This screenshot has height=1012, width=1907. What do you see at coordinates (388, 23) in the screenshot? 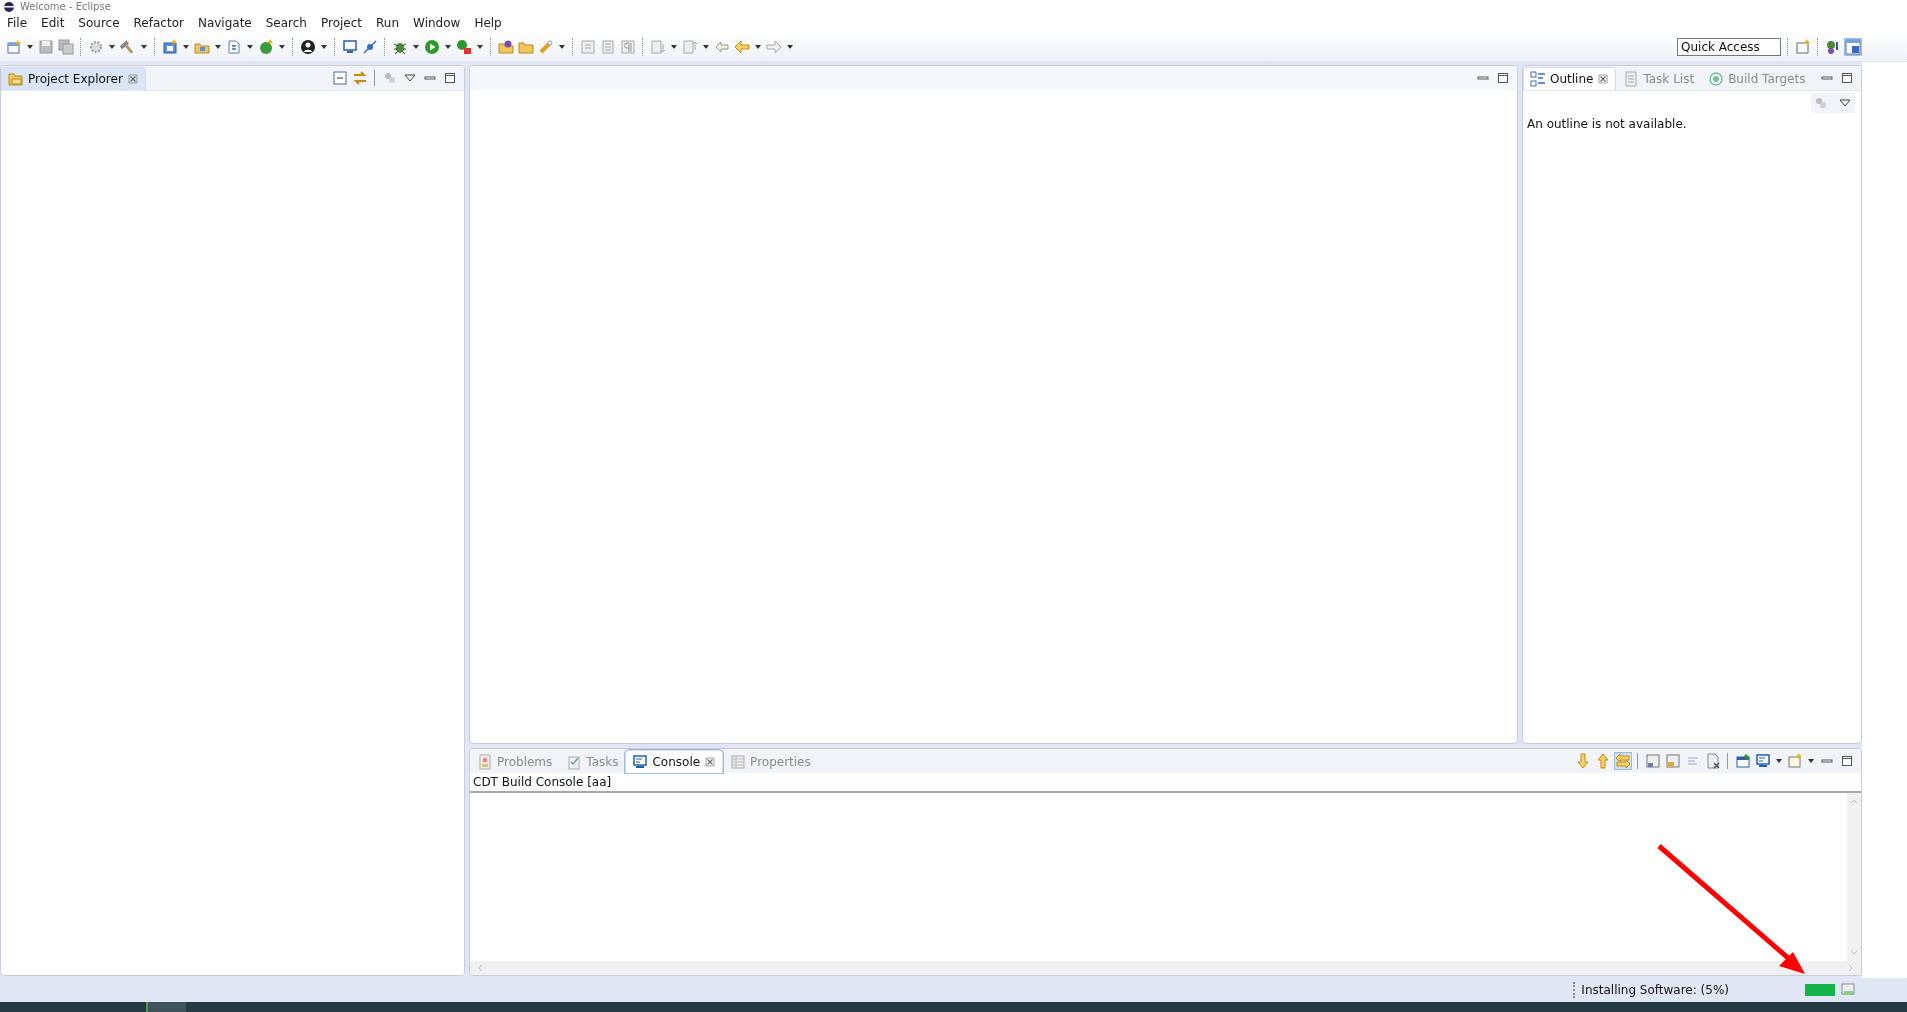
I see `menu-item: Run` at bounding box center [388, 23].